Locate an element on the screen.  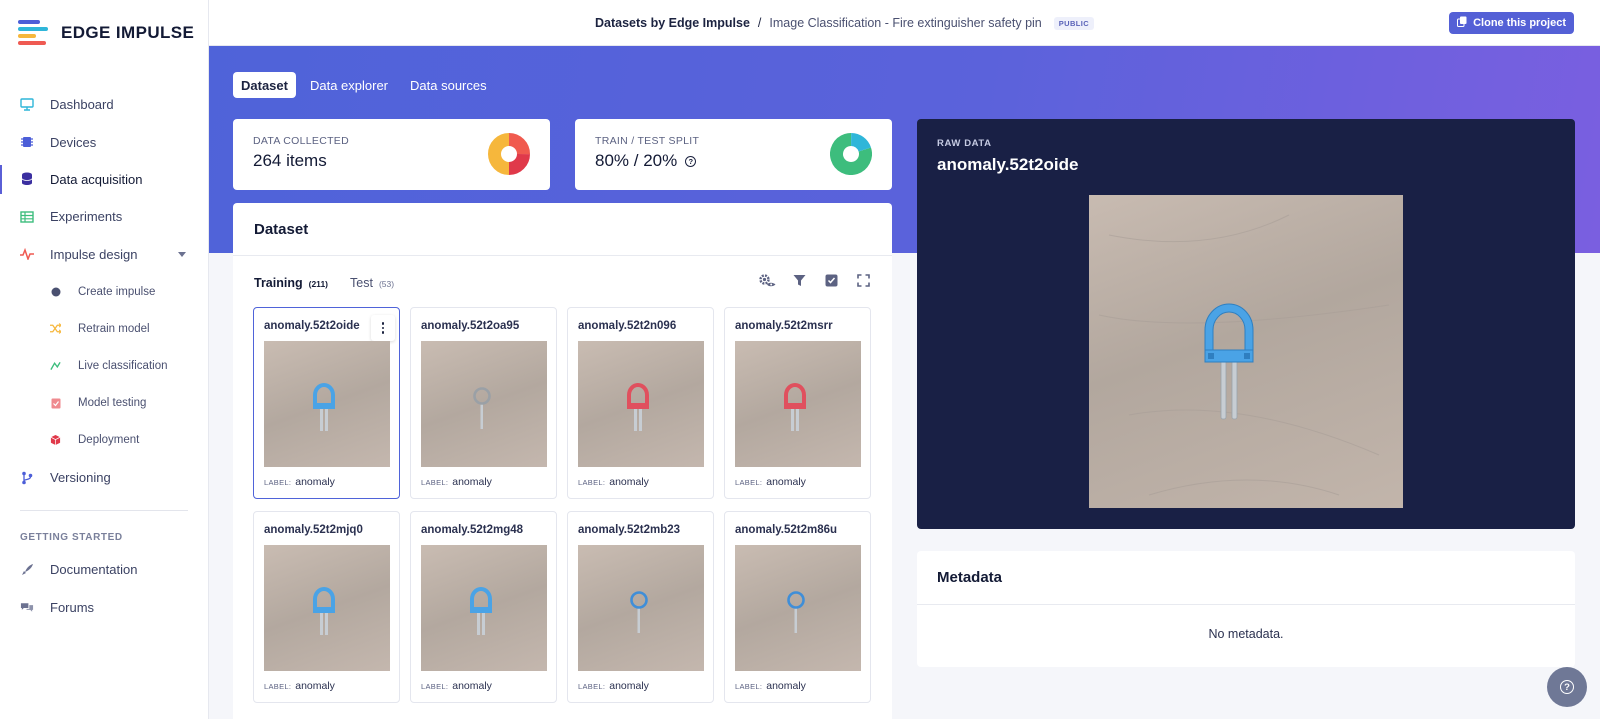
sample-card: anomaly.52t2mjq0 LABEL: anomaly is located at coordinates (326, 607).